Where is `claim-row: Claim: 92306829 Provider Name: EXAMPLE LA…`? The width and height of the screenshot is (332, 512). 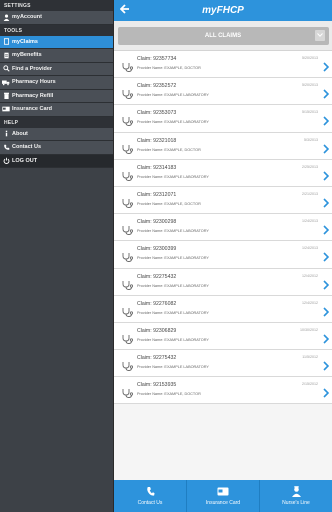
claim-row: Claim: 92306829 Provider Name: EXAMPLE LA… is located at coordinates (223, 336).